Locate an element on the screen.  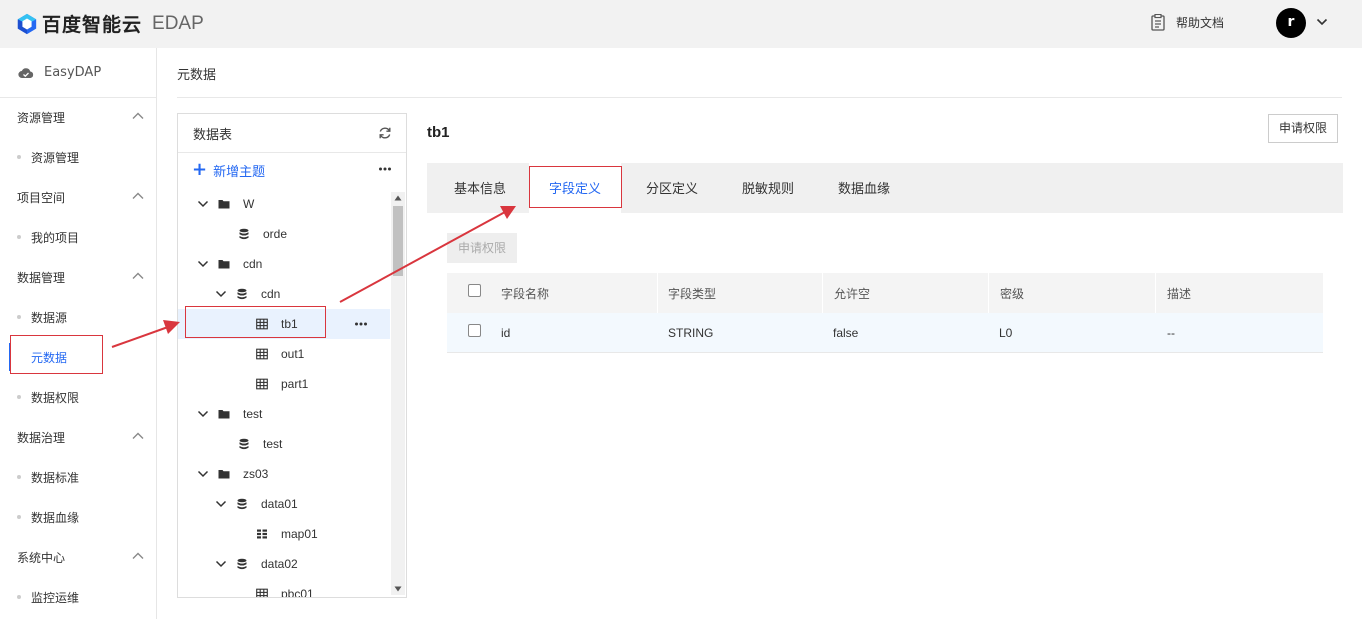
row-checkbox is located at coordinates (474, 330).